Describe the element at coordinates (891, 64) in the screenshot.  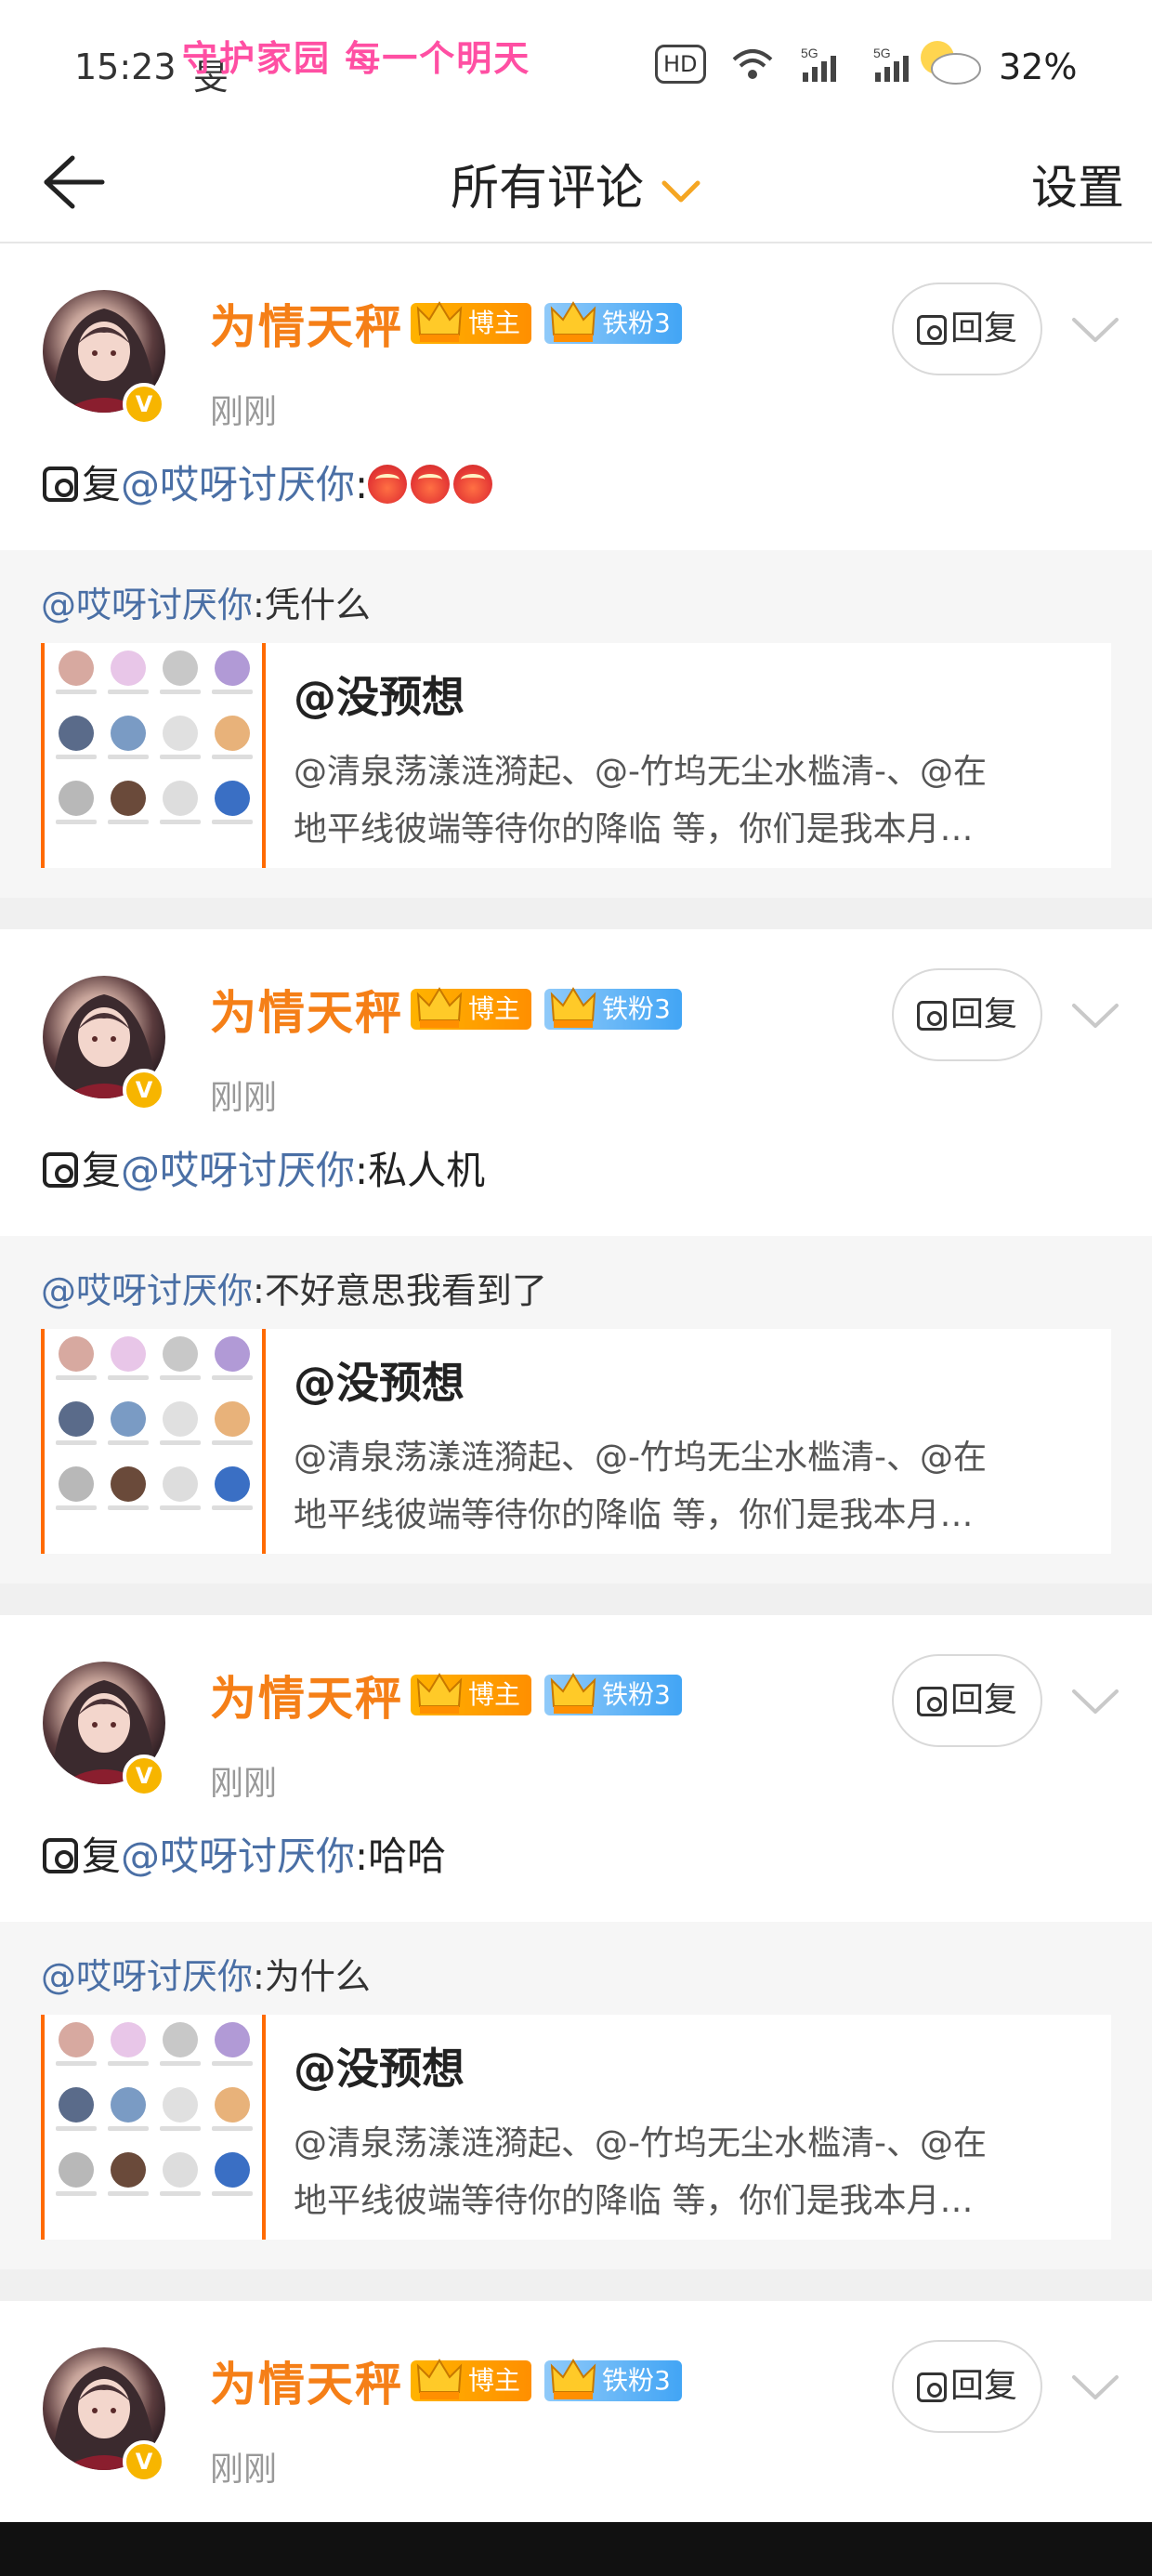
I see `signal-icon-2: 5G` at that location.